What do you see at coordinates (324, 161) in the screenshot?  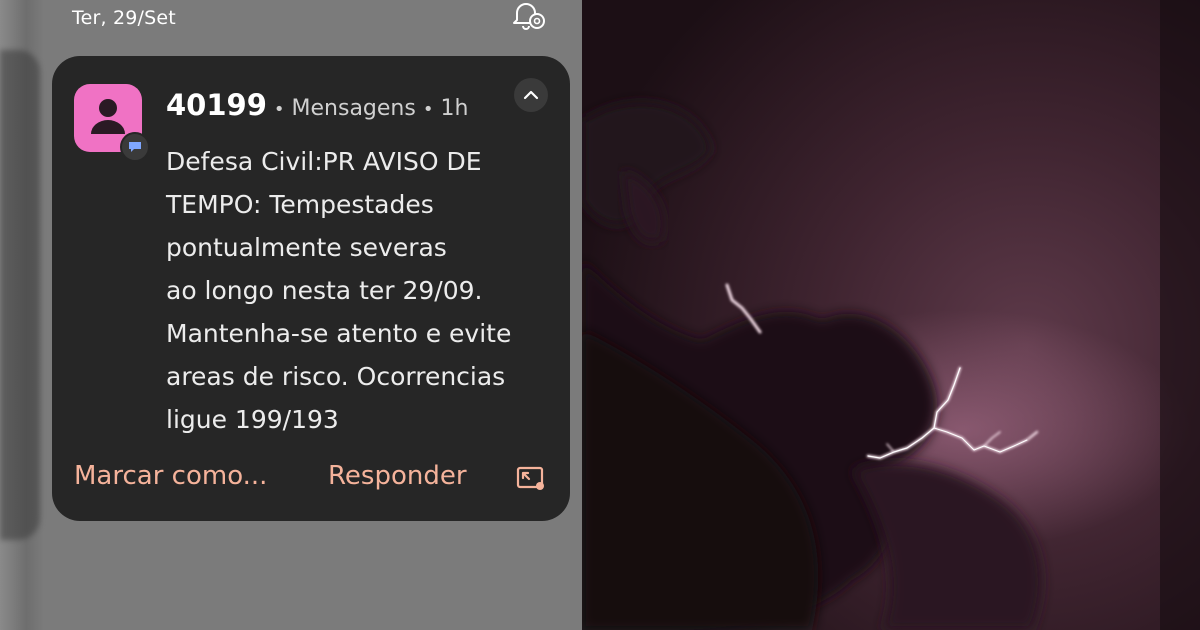 I see `message-line: Defesa Civil:PR AVISO DE` at bounding box center [324, 161].